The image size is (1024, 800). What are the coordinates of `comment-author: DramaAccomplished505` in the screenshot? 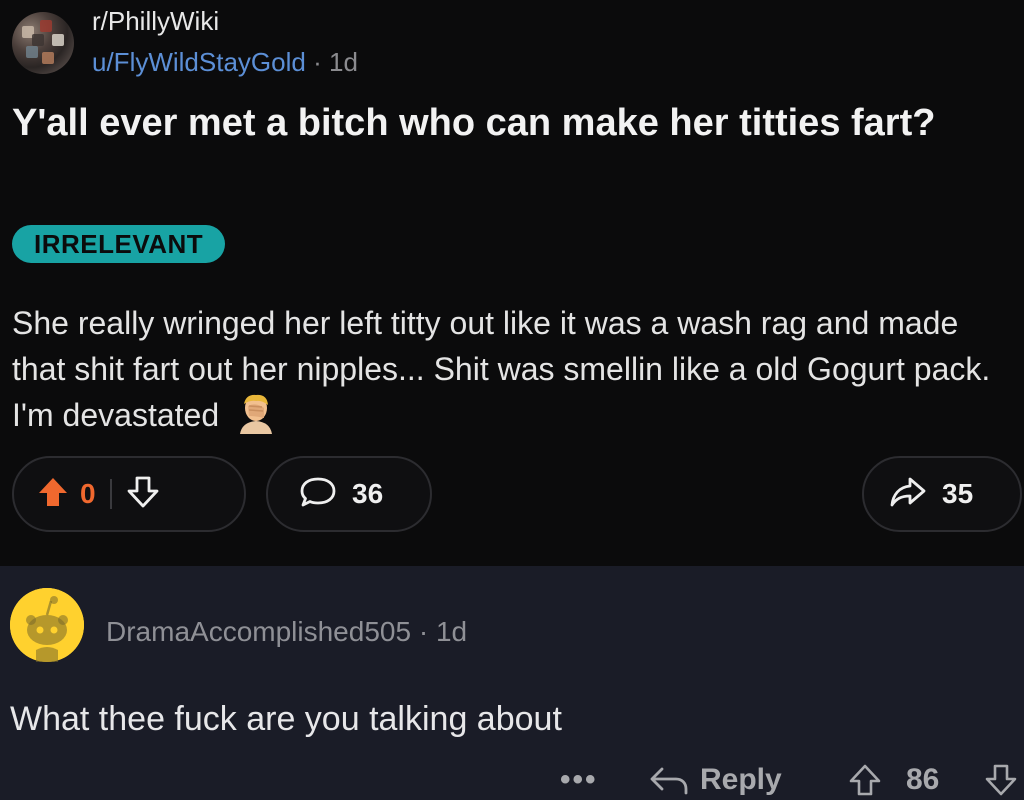 It's located at (258, 631).